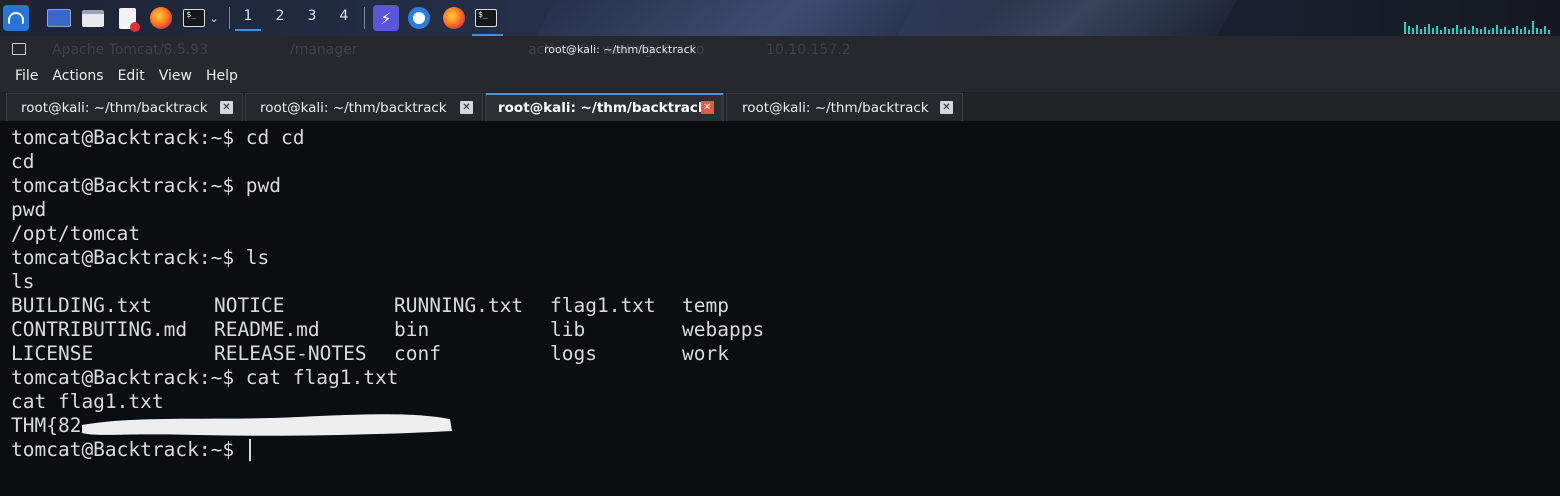 The height and width of the screenshot is (496, 1560). I want to click on menu-bar: File Actions Edit View Help, so click(780, 78).